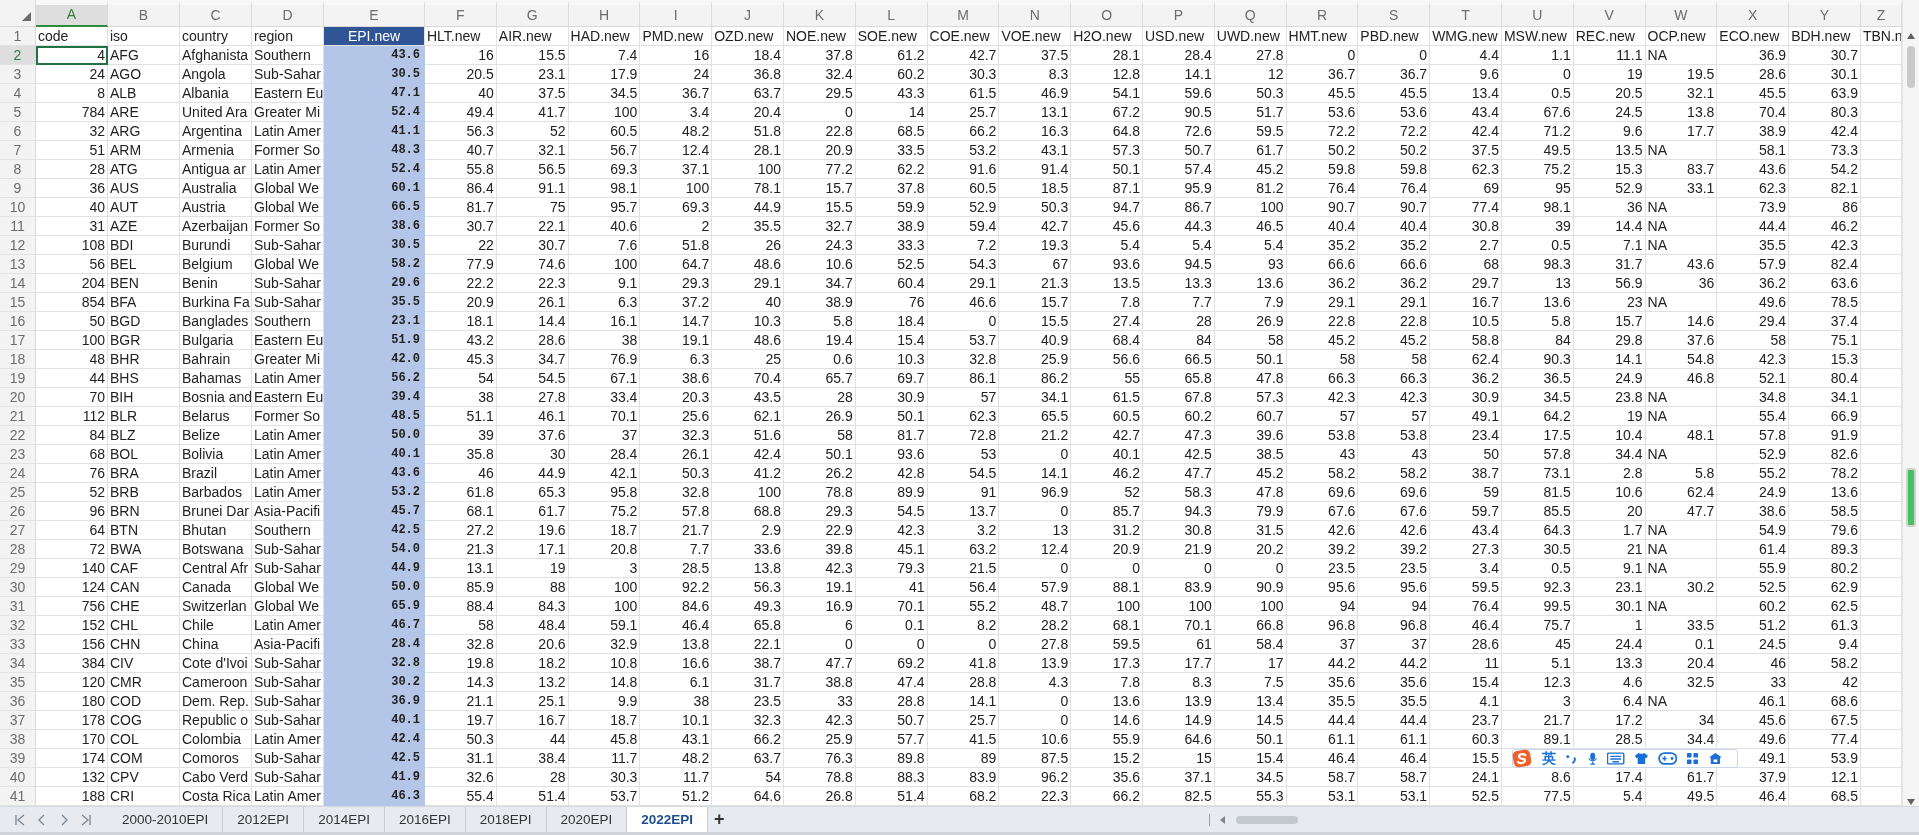 The height and width of the screenshot is (835, 1919). I want to click on column-header: D, so click(288, 13).